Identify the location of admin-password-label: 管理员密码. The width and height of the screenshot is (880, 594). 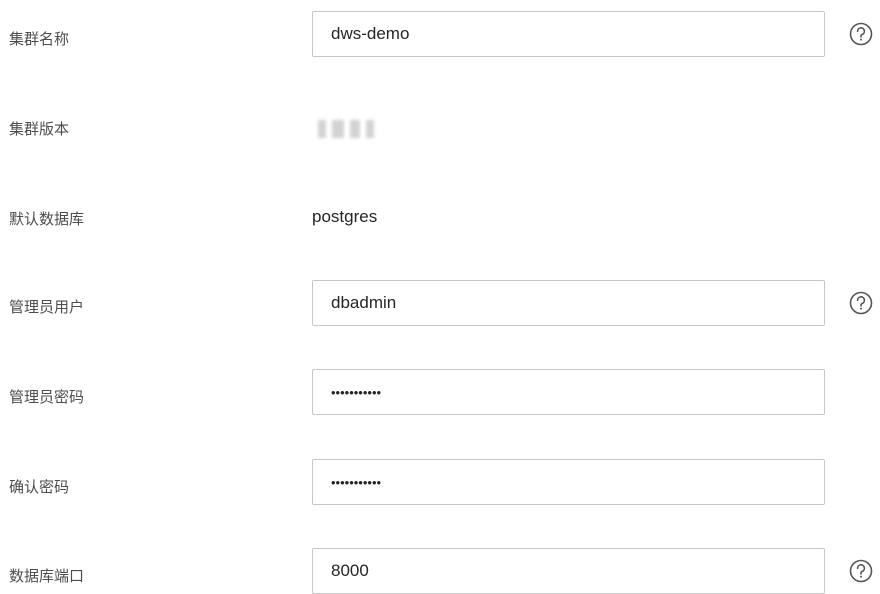
(47, 397).